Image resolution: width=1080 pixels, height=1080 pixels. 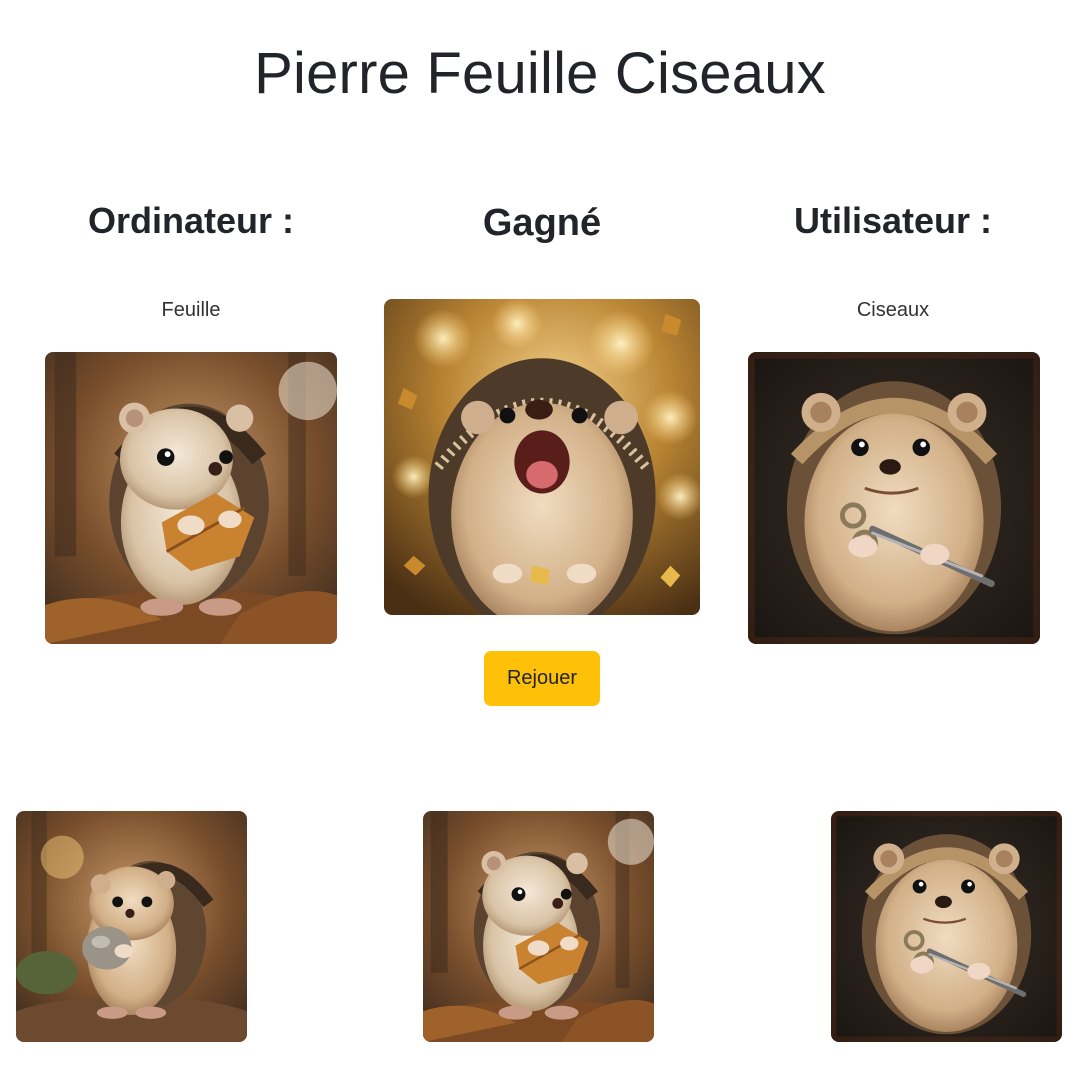 What do you see at coordinates (542, 678) in the screenshot?
I see `replay-button: Rejouer` at bounding box center [542, 678].